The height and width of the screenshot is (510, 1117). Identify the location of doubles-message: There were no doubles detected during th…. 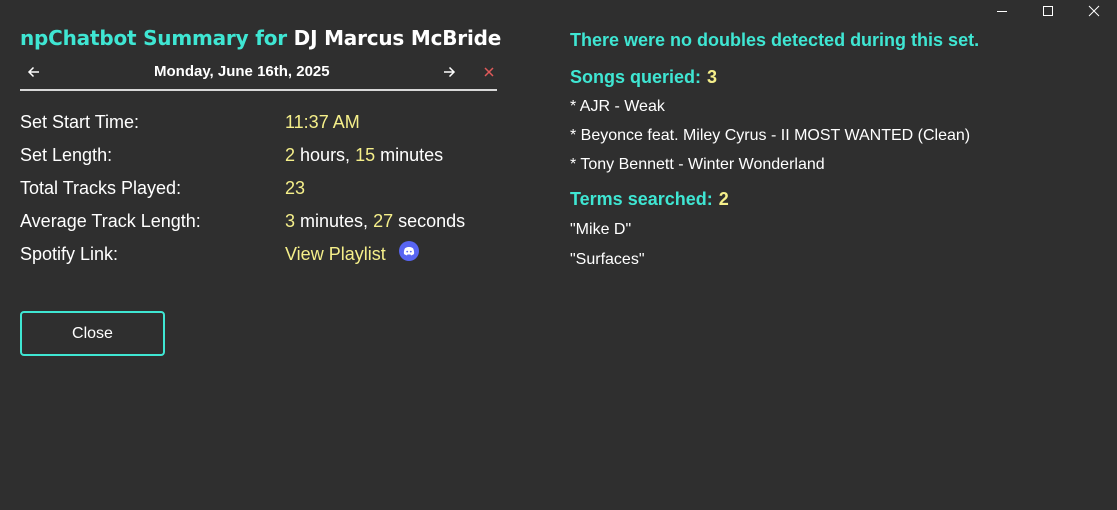
(775, 40).